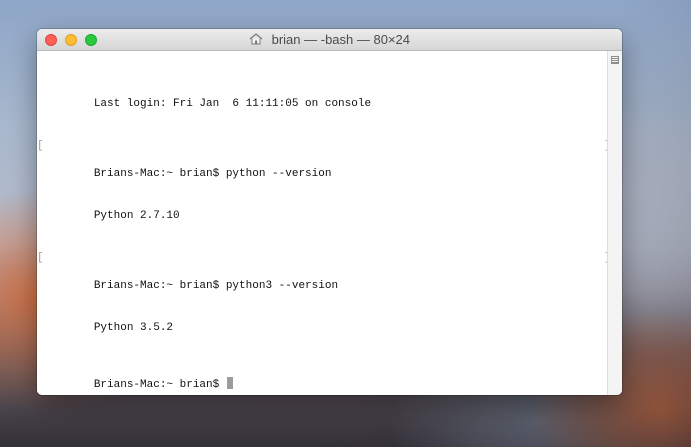 Image resolution: width=691 pixels, height=447 pixels. I want to click on text-cursor, so click(229, 383).